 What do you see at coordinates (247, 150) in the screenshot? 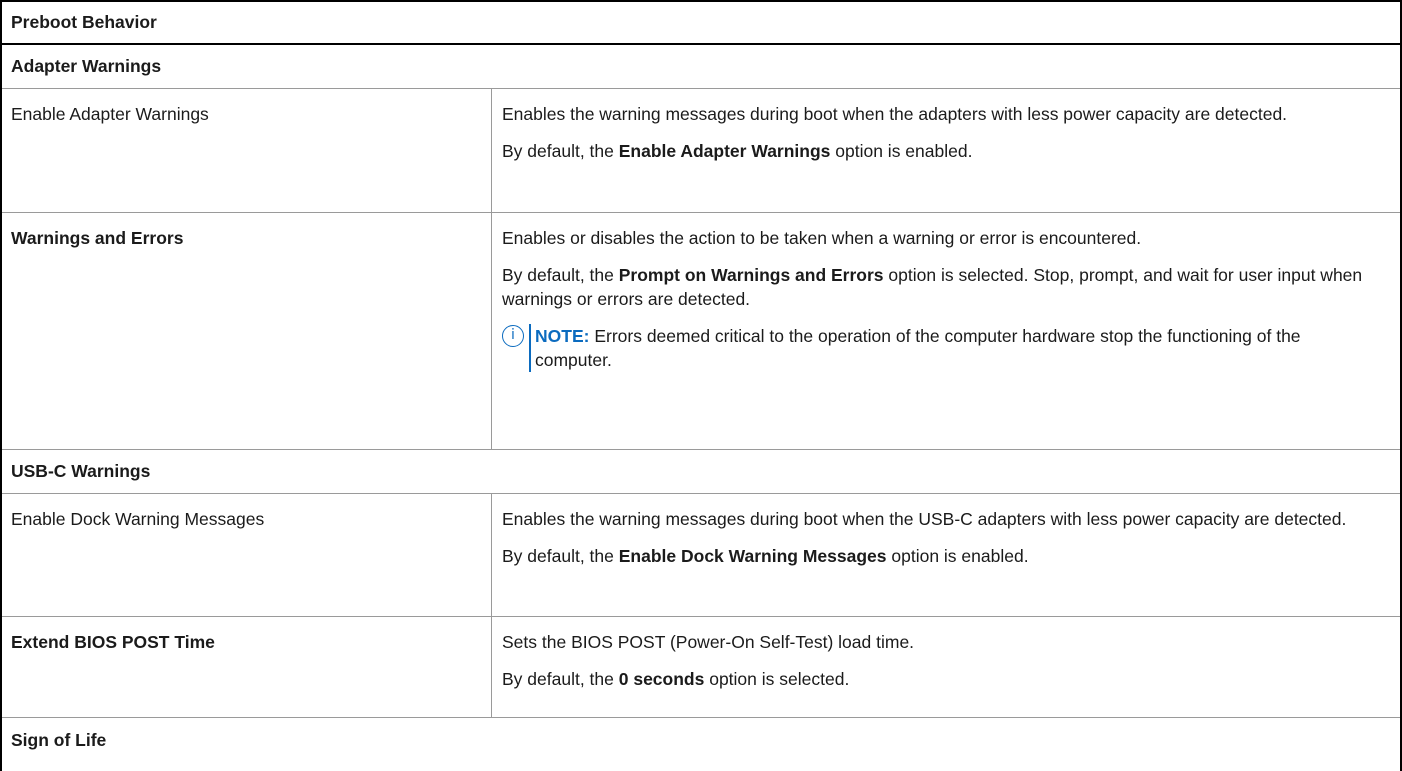
I see `option-label: Enable Adapter Warnings` at bounding box center [247, 150].